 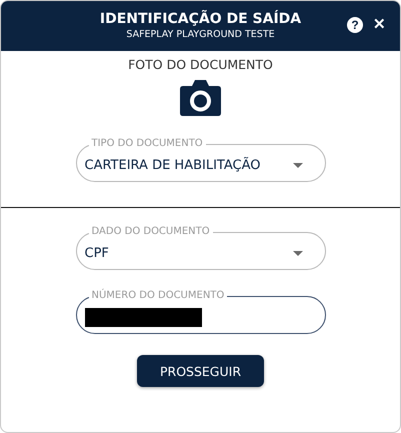 I want to click on window-title: IDENTIFICAÇÃO DE SAÍDA, so click(x=201, y=19).